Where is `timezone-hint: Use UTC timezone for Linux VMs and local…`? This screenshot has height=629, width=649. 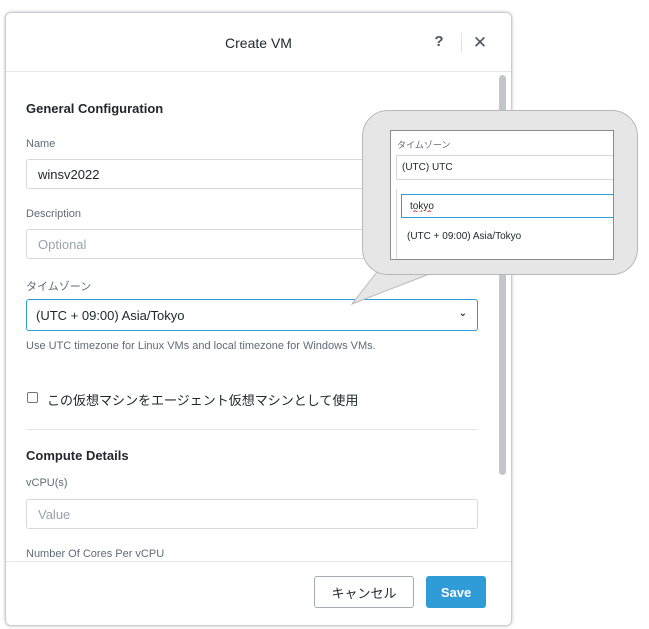
timezone-hint: Use UTC timezone for Linux VMs and local… is located at coordinates (201, 346).